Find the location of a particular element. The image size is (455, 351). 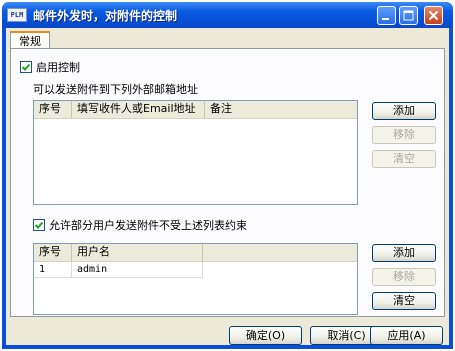

allow-users-checkbox is located at coordinates (39, 225).